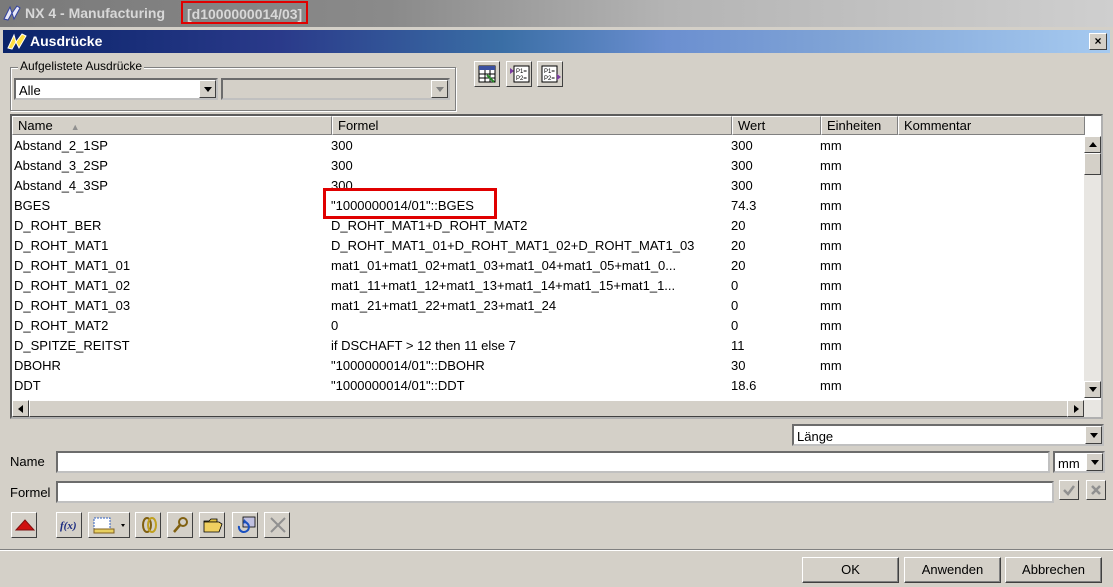  Describe the element at coordinates (556, 41) in the screenshot. I see `dialog-title-bar: Ausdrücke ×` at that location.